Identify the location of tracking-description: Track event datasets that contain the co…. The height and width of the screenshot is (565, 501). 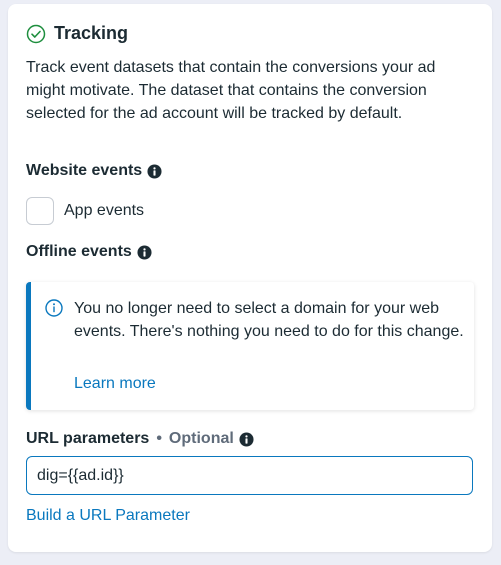
(231, 90).